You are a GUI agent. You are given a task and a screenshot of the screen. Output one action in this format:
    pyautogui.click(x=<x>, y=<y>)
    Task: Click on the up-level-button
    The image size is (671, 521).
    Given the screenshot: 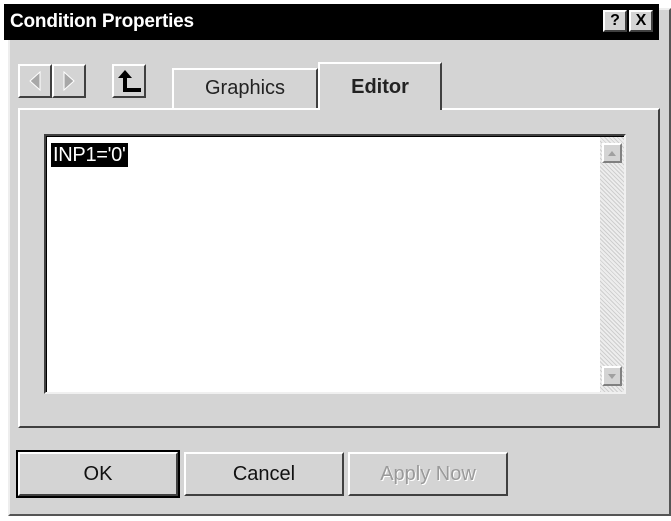 What is the action you would take?
    pyautogui.click(x=129, y=81)
    